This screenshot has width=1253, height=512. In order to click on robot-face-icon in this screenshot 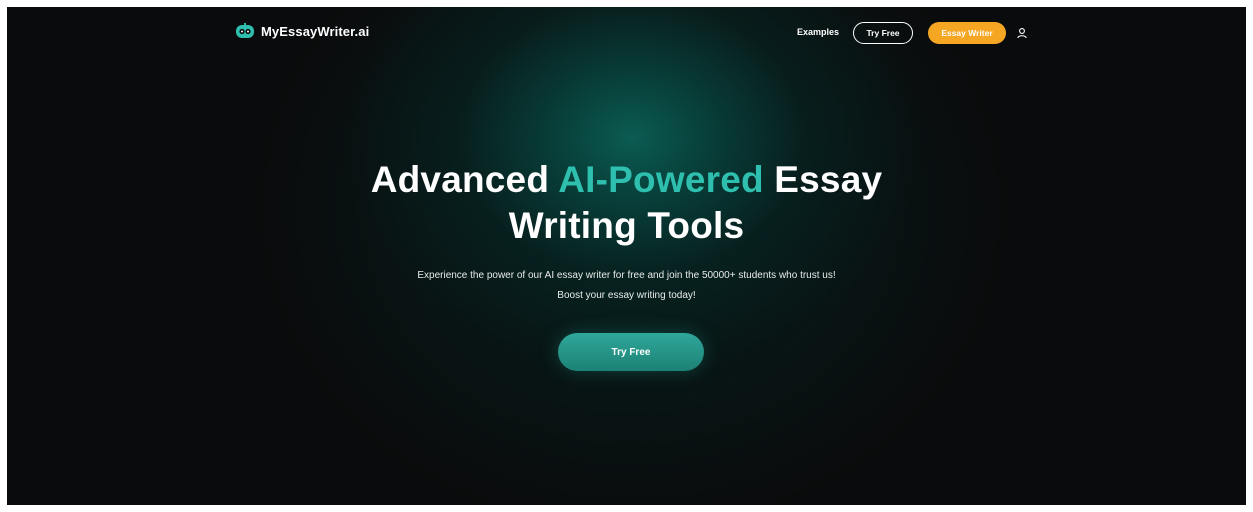, I will do `click(245, 31)`.